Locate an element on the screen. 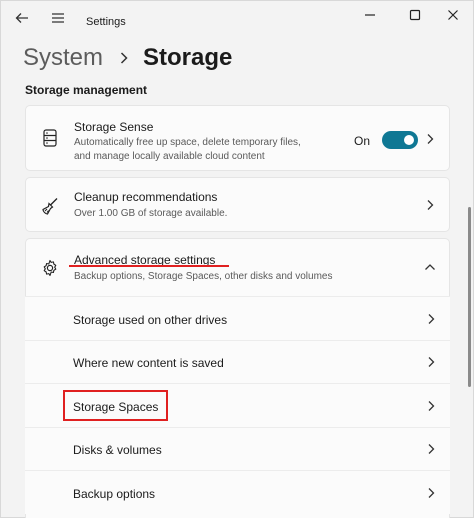  chevron-up-icon is located at coordinates (430, 267).